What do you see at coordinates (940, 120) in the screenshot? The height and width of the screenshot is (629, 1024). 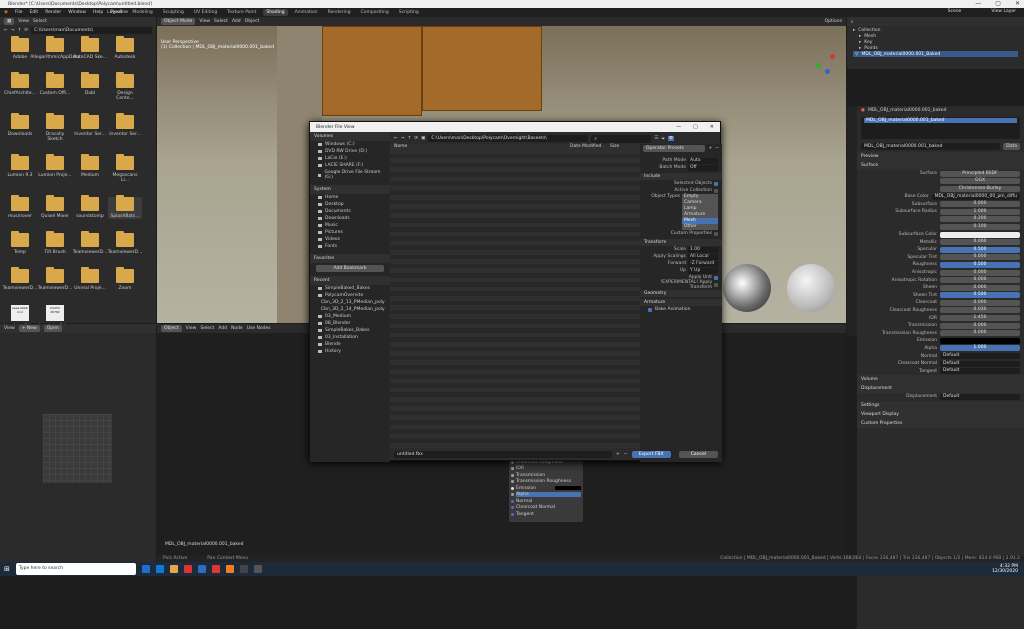 I see `material-slot-item: MDL_OBJ_material0000.001_baked` at bounding box center [940, 120].